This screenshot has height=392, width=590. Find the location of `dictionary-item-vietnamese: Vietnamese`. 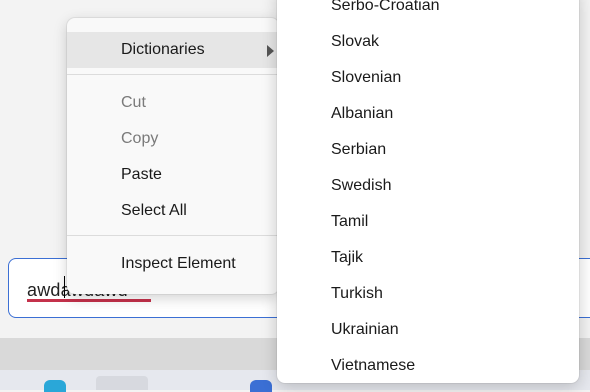

dictionary-item-vietnamese: Vietnamese is located at coordinates (428, 365).